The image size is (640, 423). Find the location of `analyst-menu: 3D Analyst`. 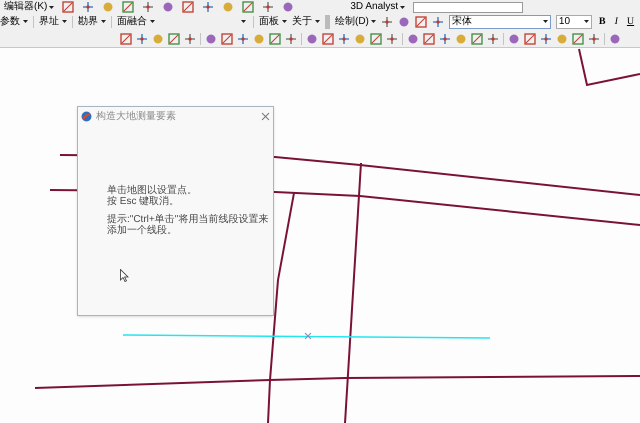

analyst-menu: 3D Analyst is located at coordinates (378, 7).